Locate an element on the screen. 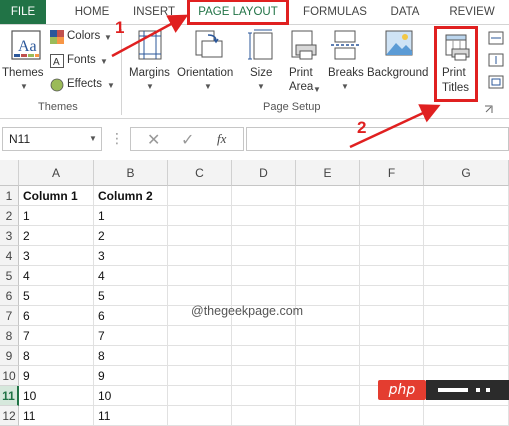  cell-c10 is located at coordinates (200, 376).